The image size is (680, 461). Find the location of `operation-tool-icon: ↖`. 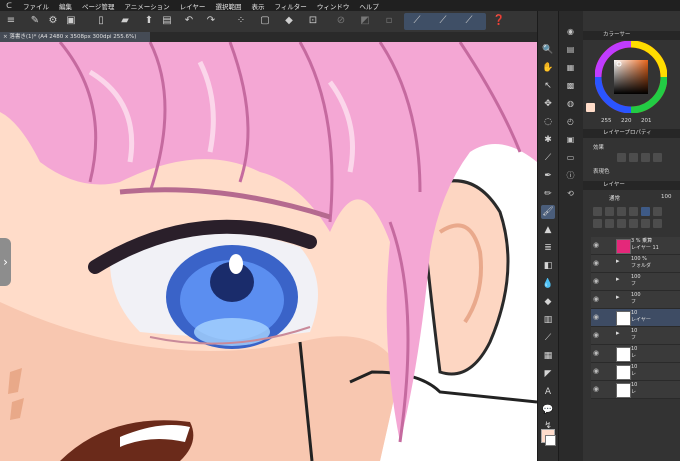

operation-tool-icon: ↖ is located at coordinates (548, 86).